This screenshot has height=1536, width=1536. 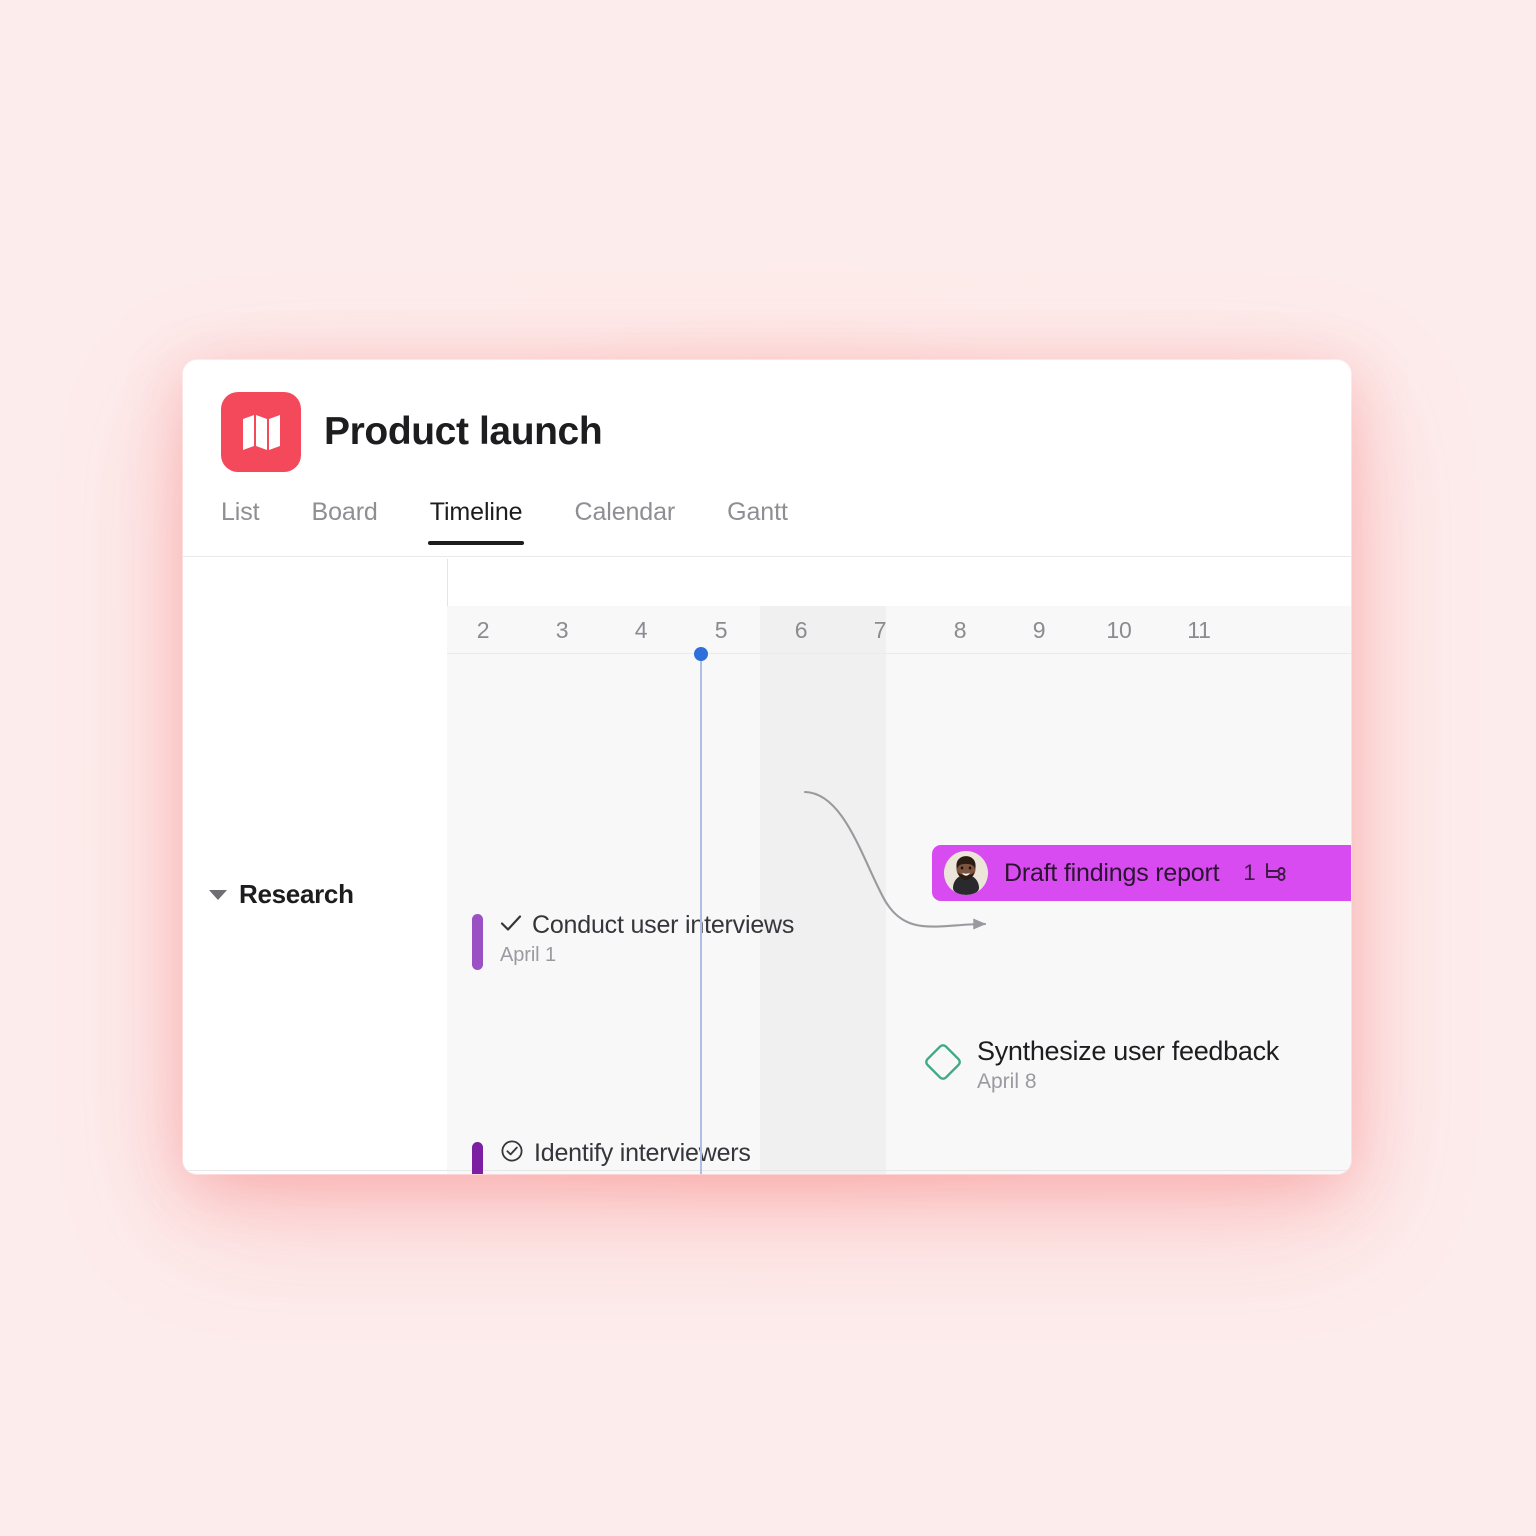 What do you see at coordinates (511, 925) in the screenshot?
I see `checkmark-icon` at bounding box center [511, 925].